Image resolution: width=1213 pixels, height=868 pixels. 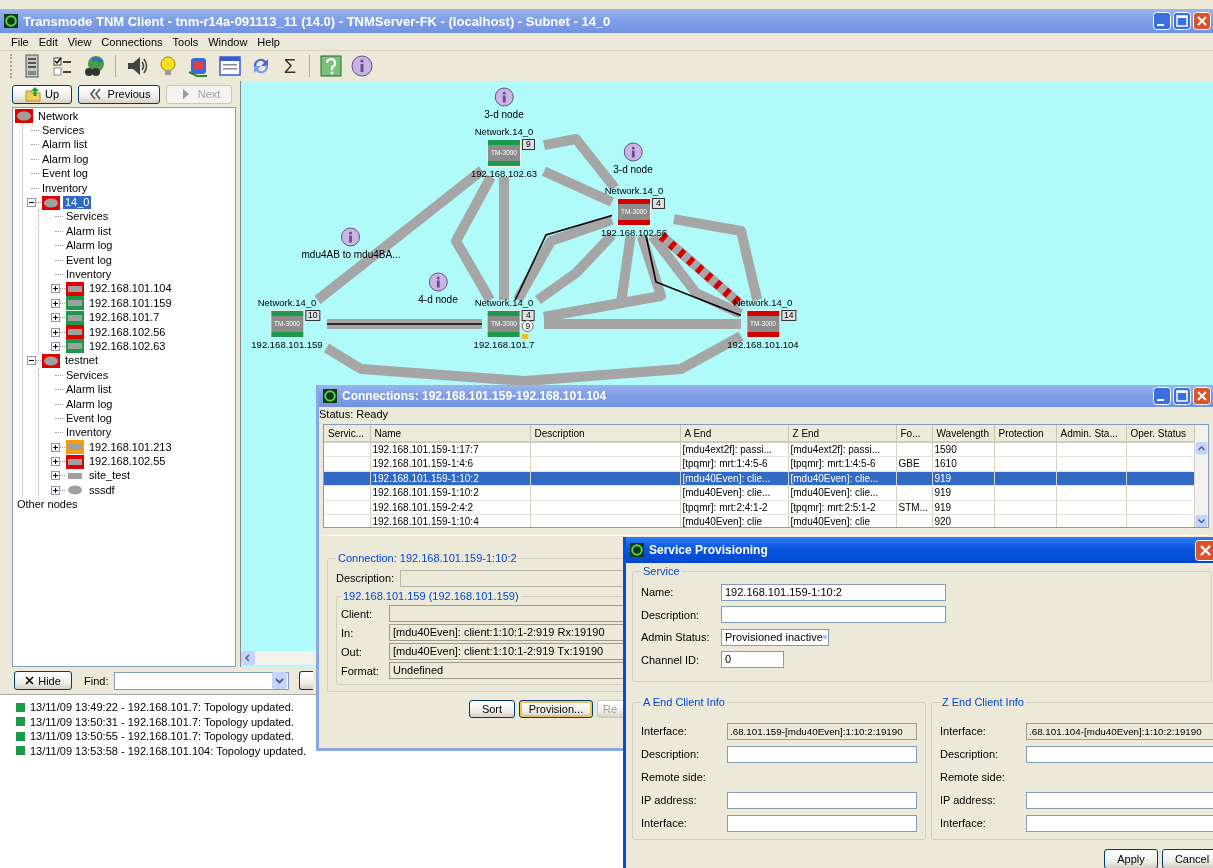 What do you see at coordinates (42, 94) in the screenshot?
I see `nav-button: Up` at bounding box center [42, 94].